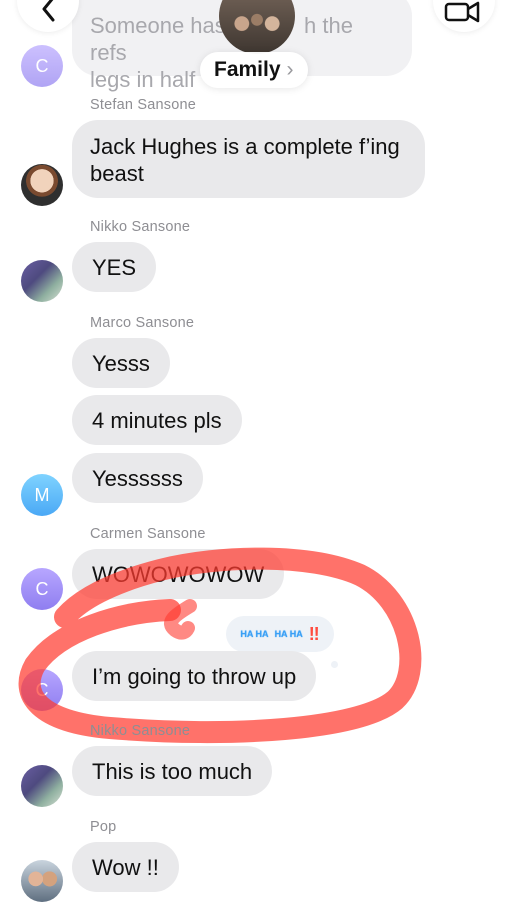 This screenshot has width=512, height=909. What do you see at coordinates (140, 731) in the screenshot?
I see `sender-name: Nikko Sansone` at bounding box center [140, 731].